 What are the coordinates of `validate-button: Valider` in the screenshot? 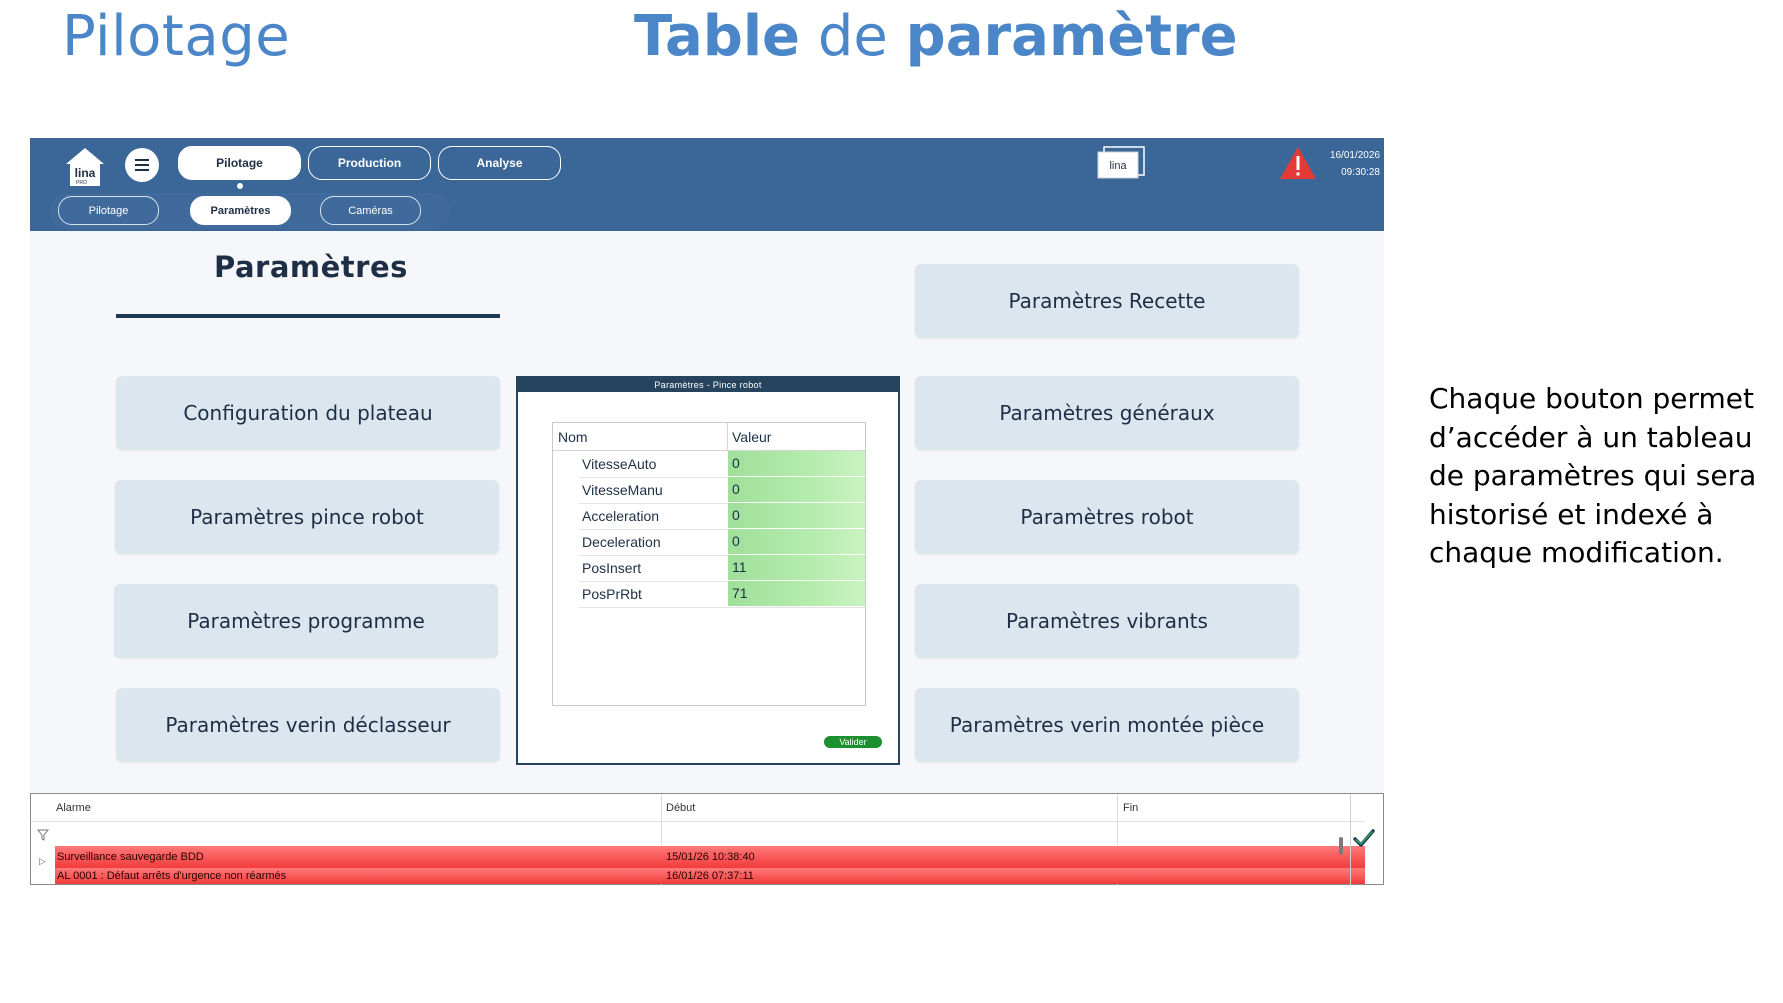 It's located at (853, 742).